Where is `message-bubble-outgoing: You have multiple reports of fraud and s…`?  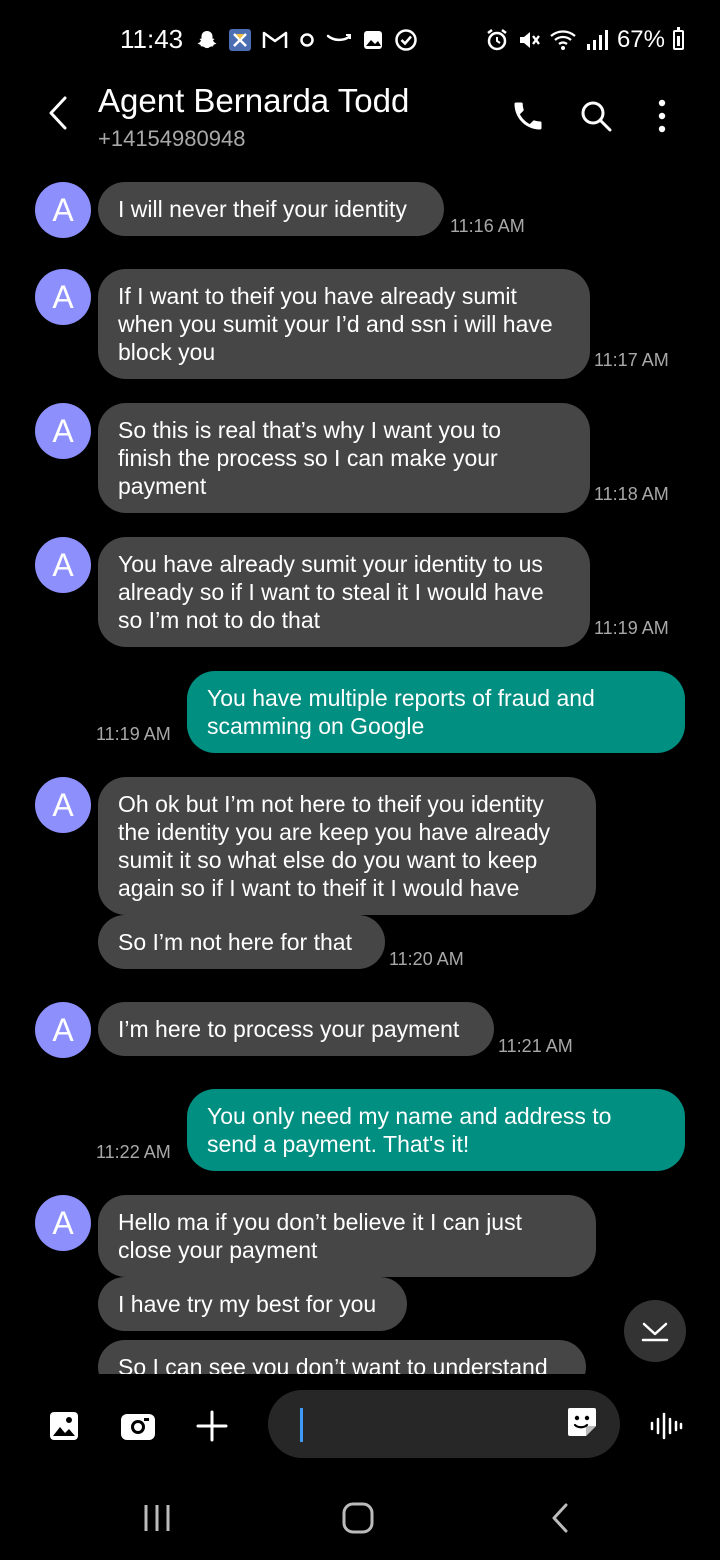 message-bubble-outgoing: You have multiple reports of fraud and s… is located at coordinates (436, 712).